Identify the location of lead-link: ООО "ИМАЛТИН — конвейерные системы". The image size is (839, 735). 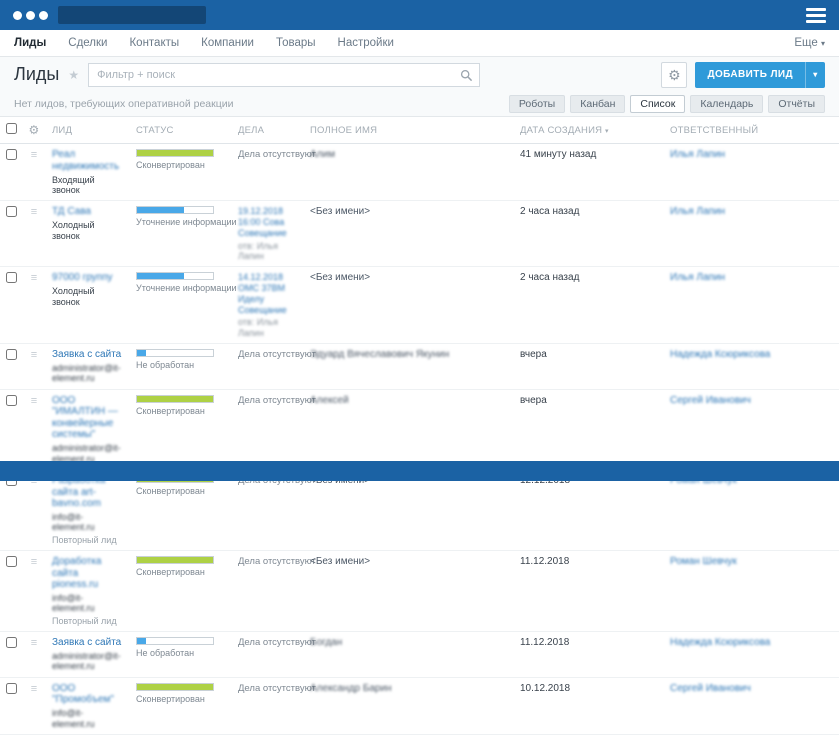
(88, 418).